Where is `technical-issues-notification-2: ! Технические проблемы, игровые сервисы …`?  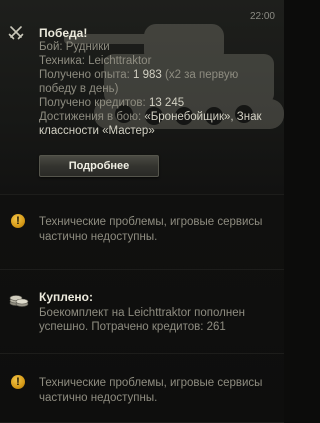 technical-issues-notification-2: ! Технические проблемы, игровые сервисы … is located at coordinates (142, 389).